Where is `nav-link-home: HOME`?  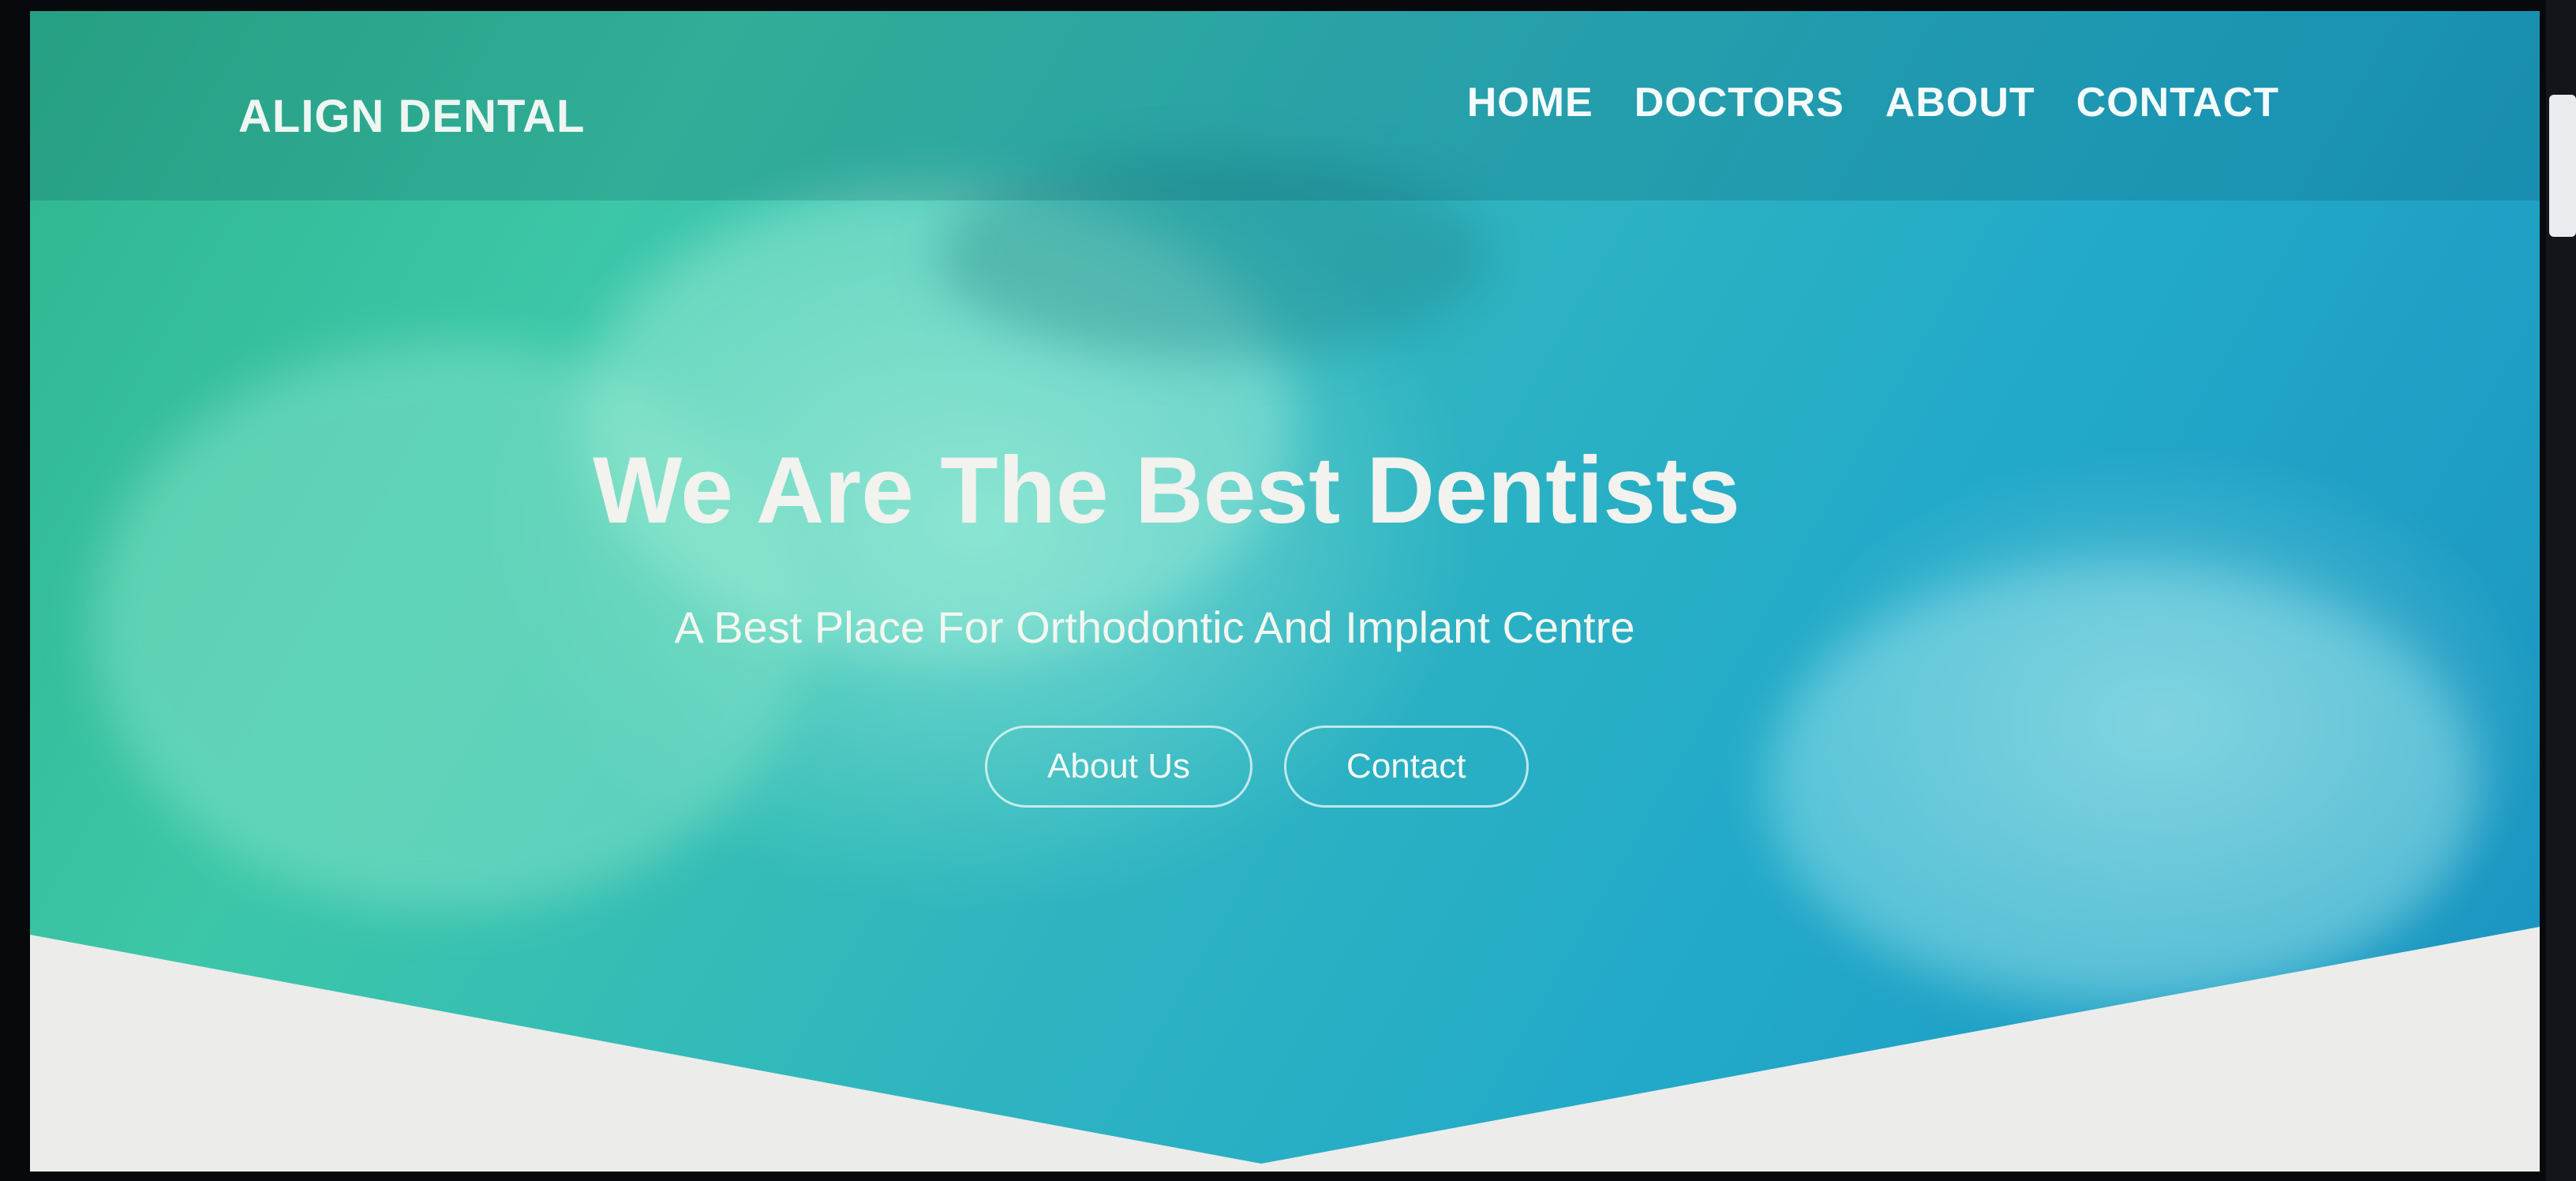
nav-link-home: HOME is located at coordinates (1530, 102).